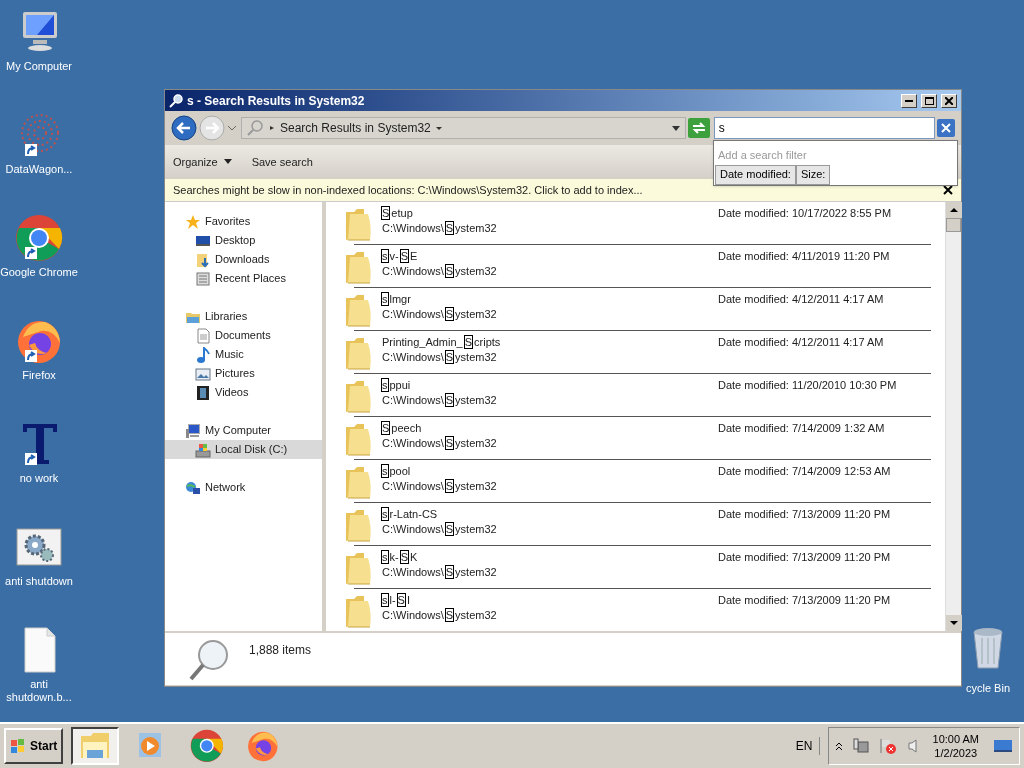 Image resolution: width=1024 pixels, height=768 pixels. Describe the element at coordinates (34, 746) in the screenshot. I see `start-button: Start` at that location.